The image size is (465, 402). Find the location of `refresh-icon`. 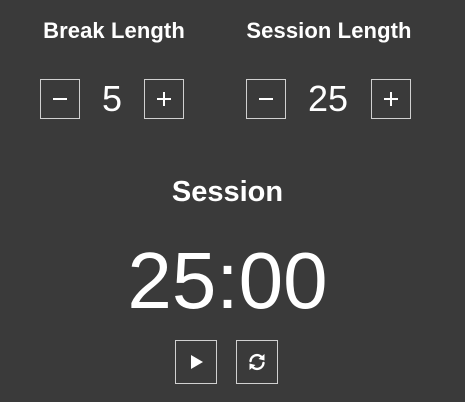

refresh-icon is located at coordinates (257, 362).